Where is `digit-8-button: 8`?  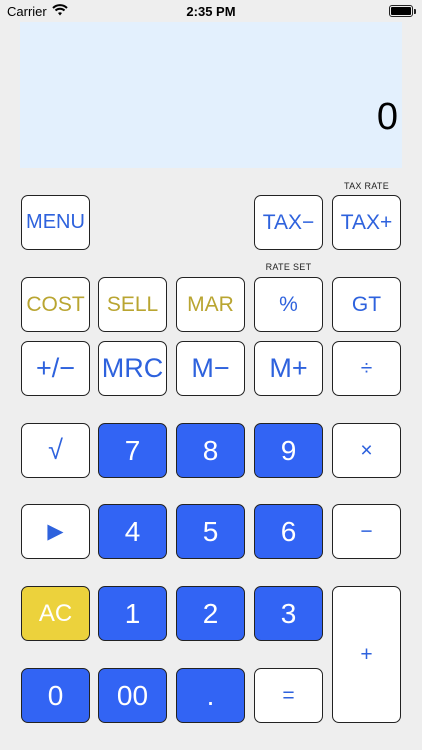 digit-8-button: 8 is located at coordinates (210, 450).